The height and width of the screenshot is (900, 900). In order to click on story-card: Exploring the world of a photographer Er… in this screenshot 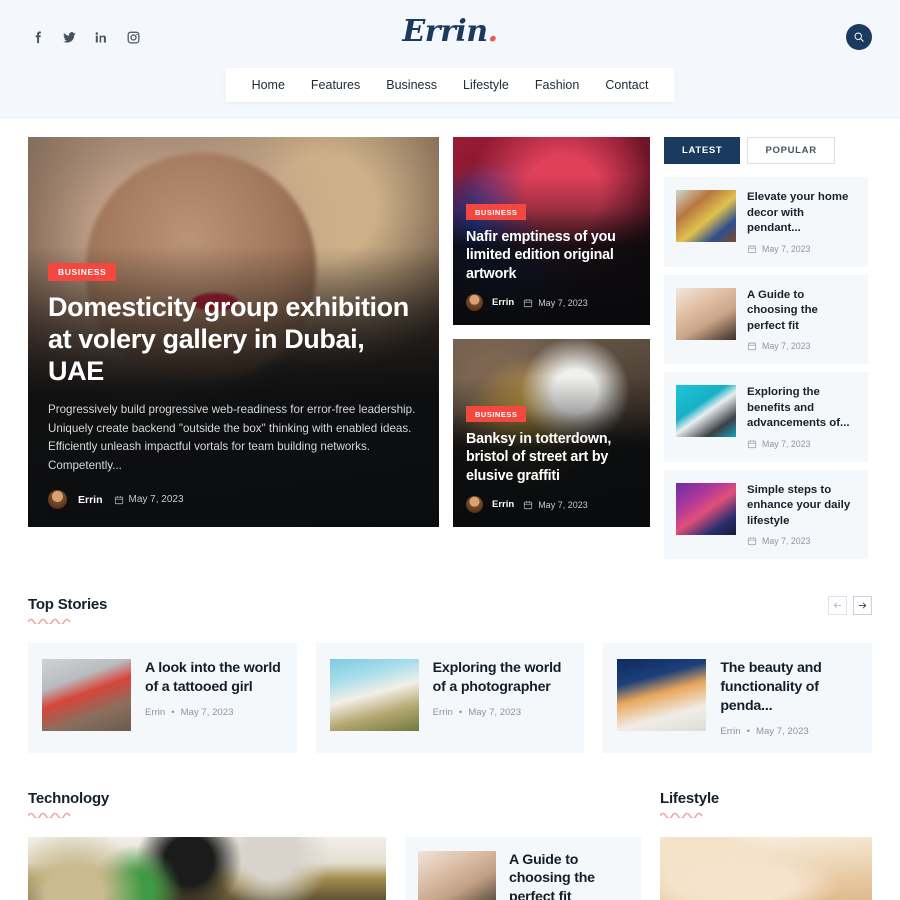, I will do `click(450, 698)`.